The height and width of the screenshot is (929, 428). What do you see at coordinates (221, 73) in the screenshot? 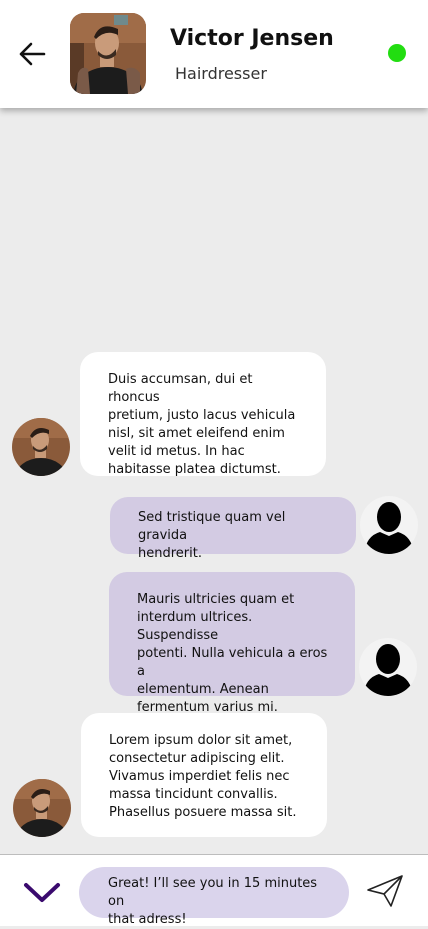
I see `contact-role: Hairdresser` at bounding box center [221, 73].